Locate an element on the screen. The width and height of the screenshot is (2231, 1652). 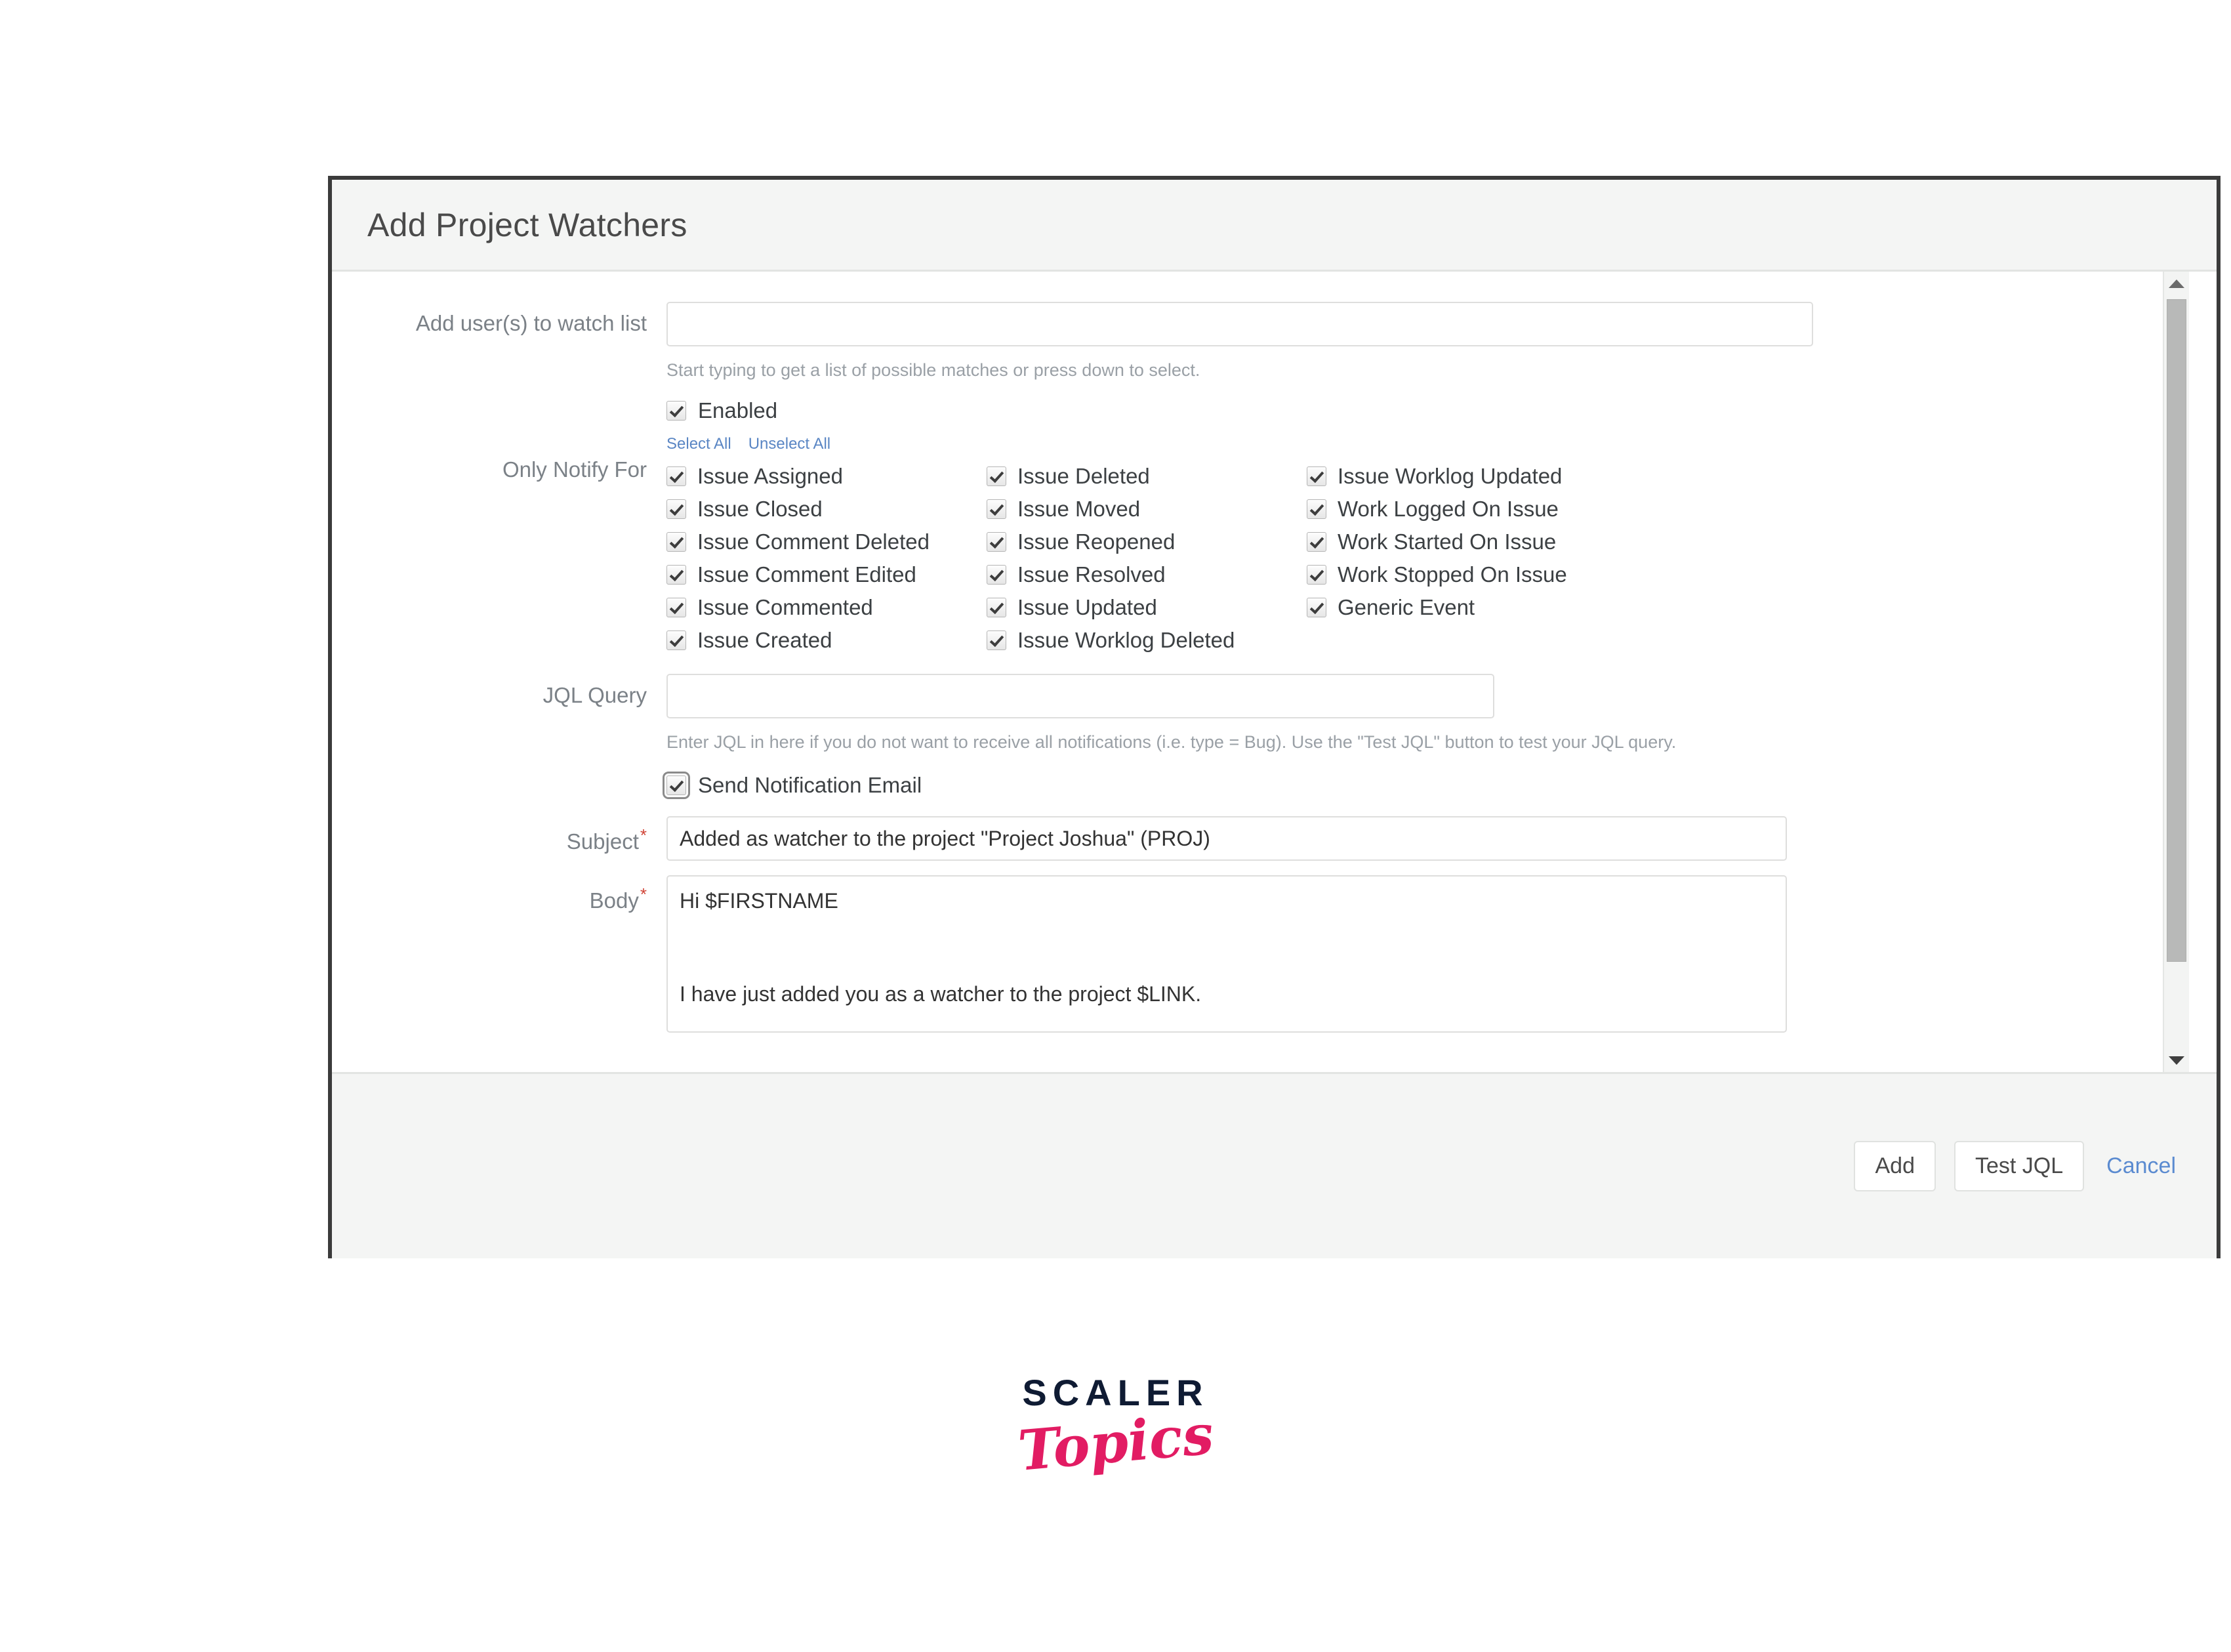
event-checkbox-row: Generic Event is located at coordinates (1437, 607).